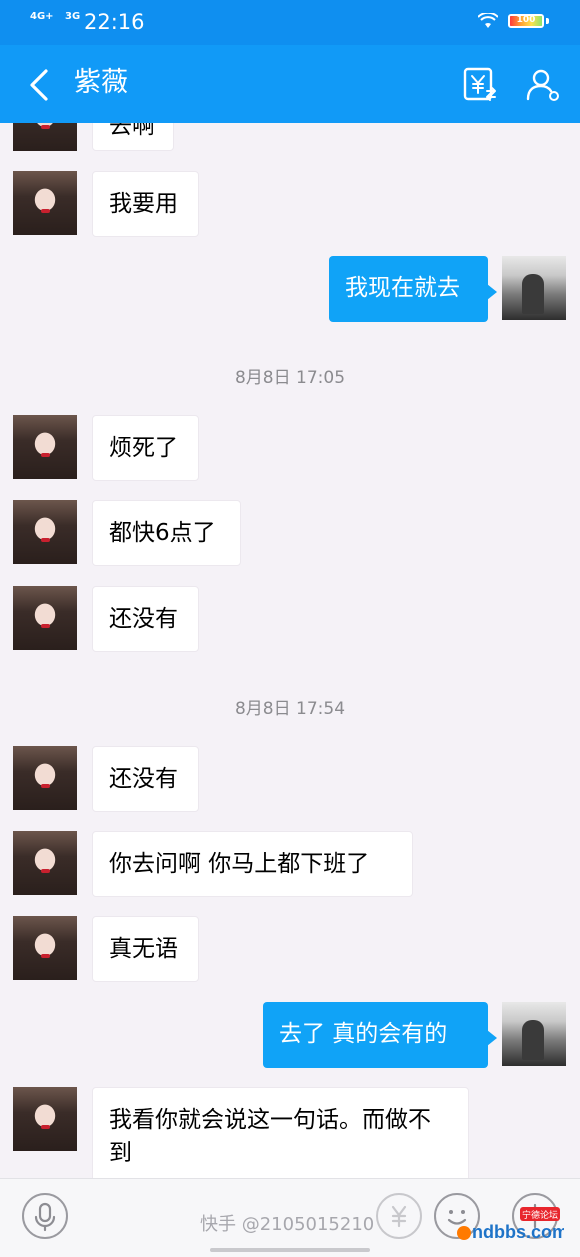 This screenshot has width=580, height=1257. I want to click on battery-tip, so click(547, 21).